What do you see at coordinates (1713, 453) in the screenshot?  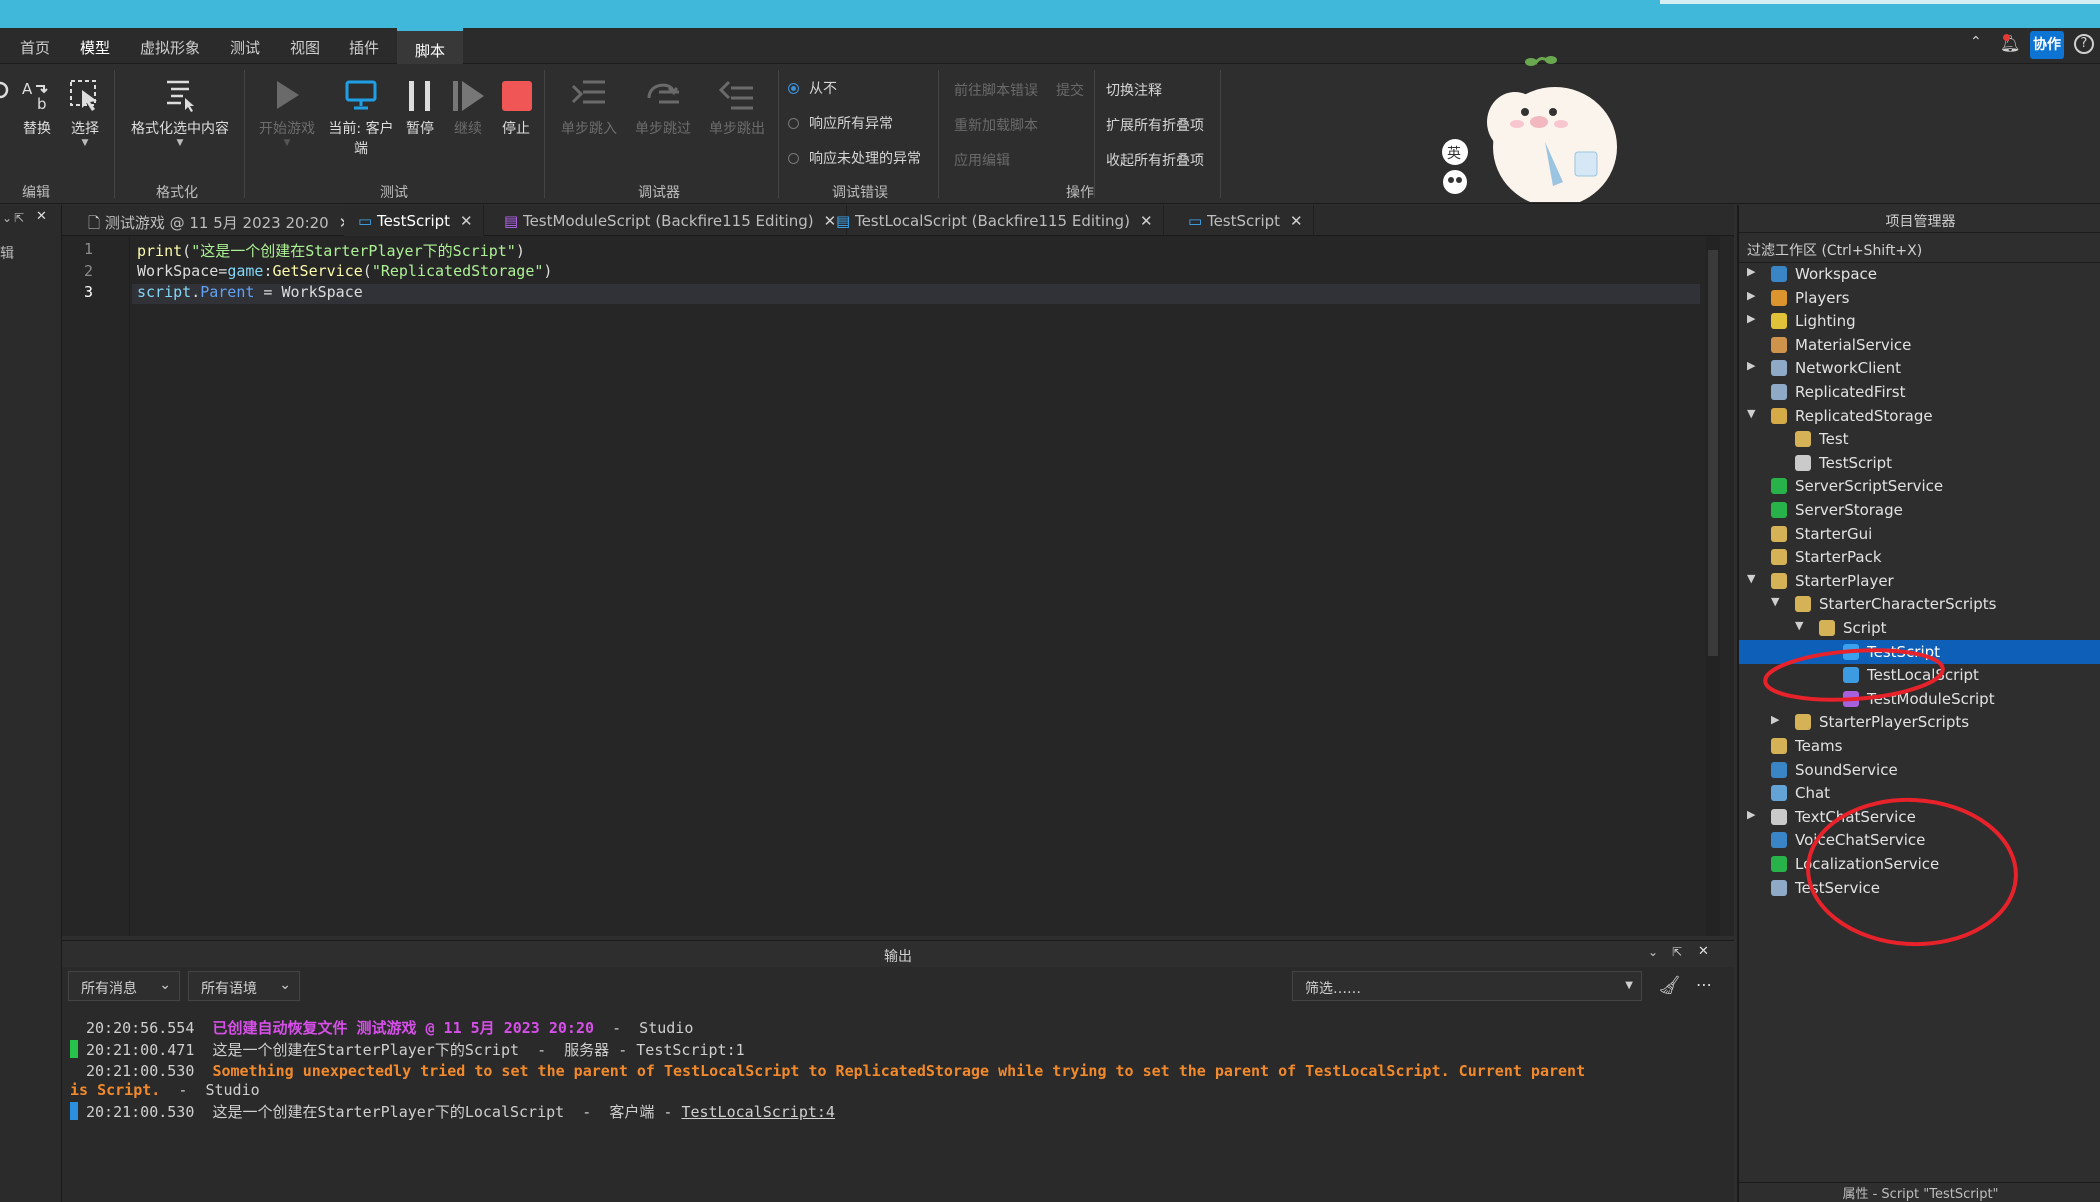 I see `scrollbar-thumb` at bounding box center [1713, 453].